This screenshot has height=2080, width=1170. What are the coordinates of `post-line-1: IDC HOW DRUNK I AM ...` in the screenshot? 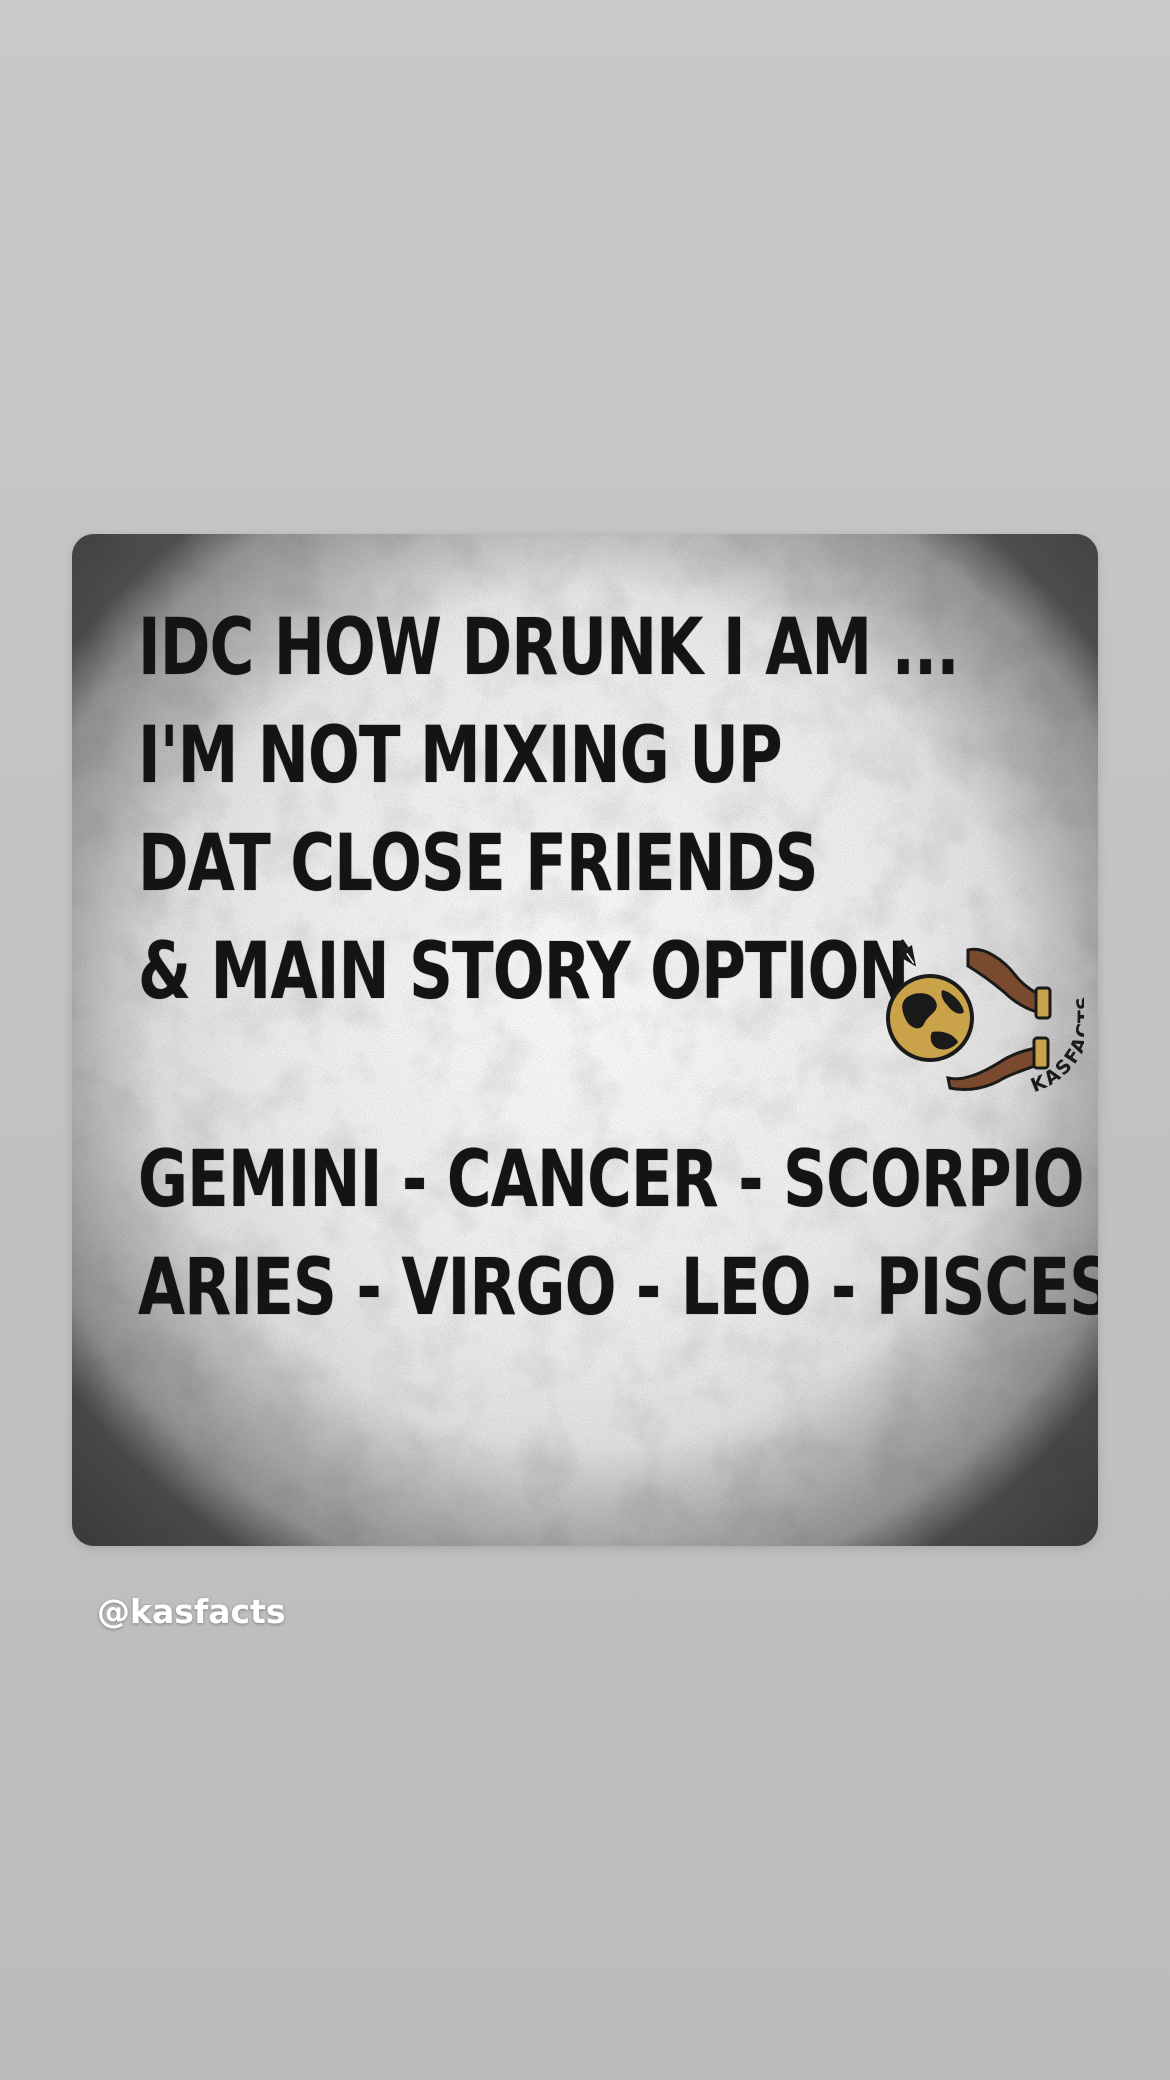 It's located at (548, 648).